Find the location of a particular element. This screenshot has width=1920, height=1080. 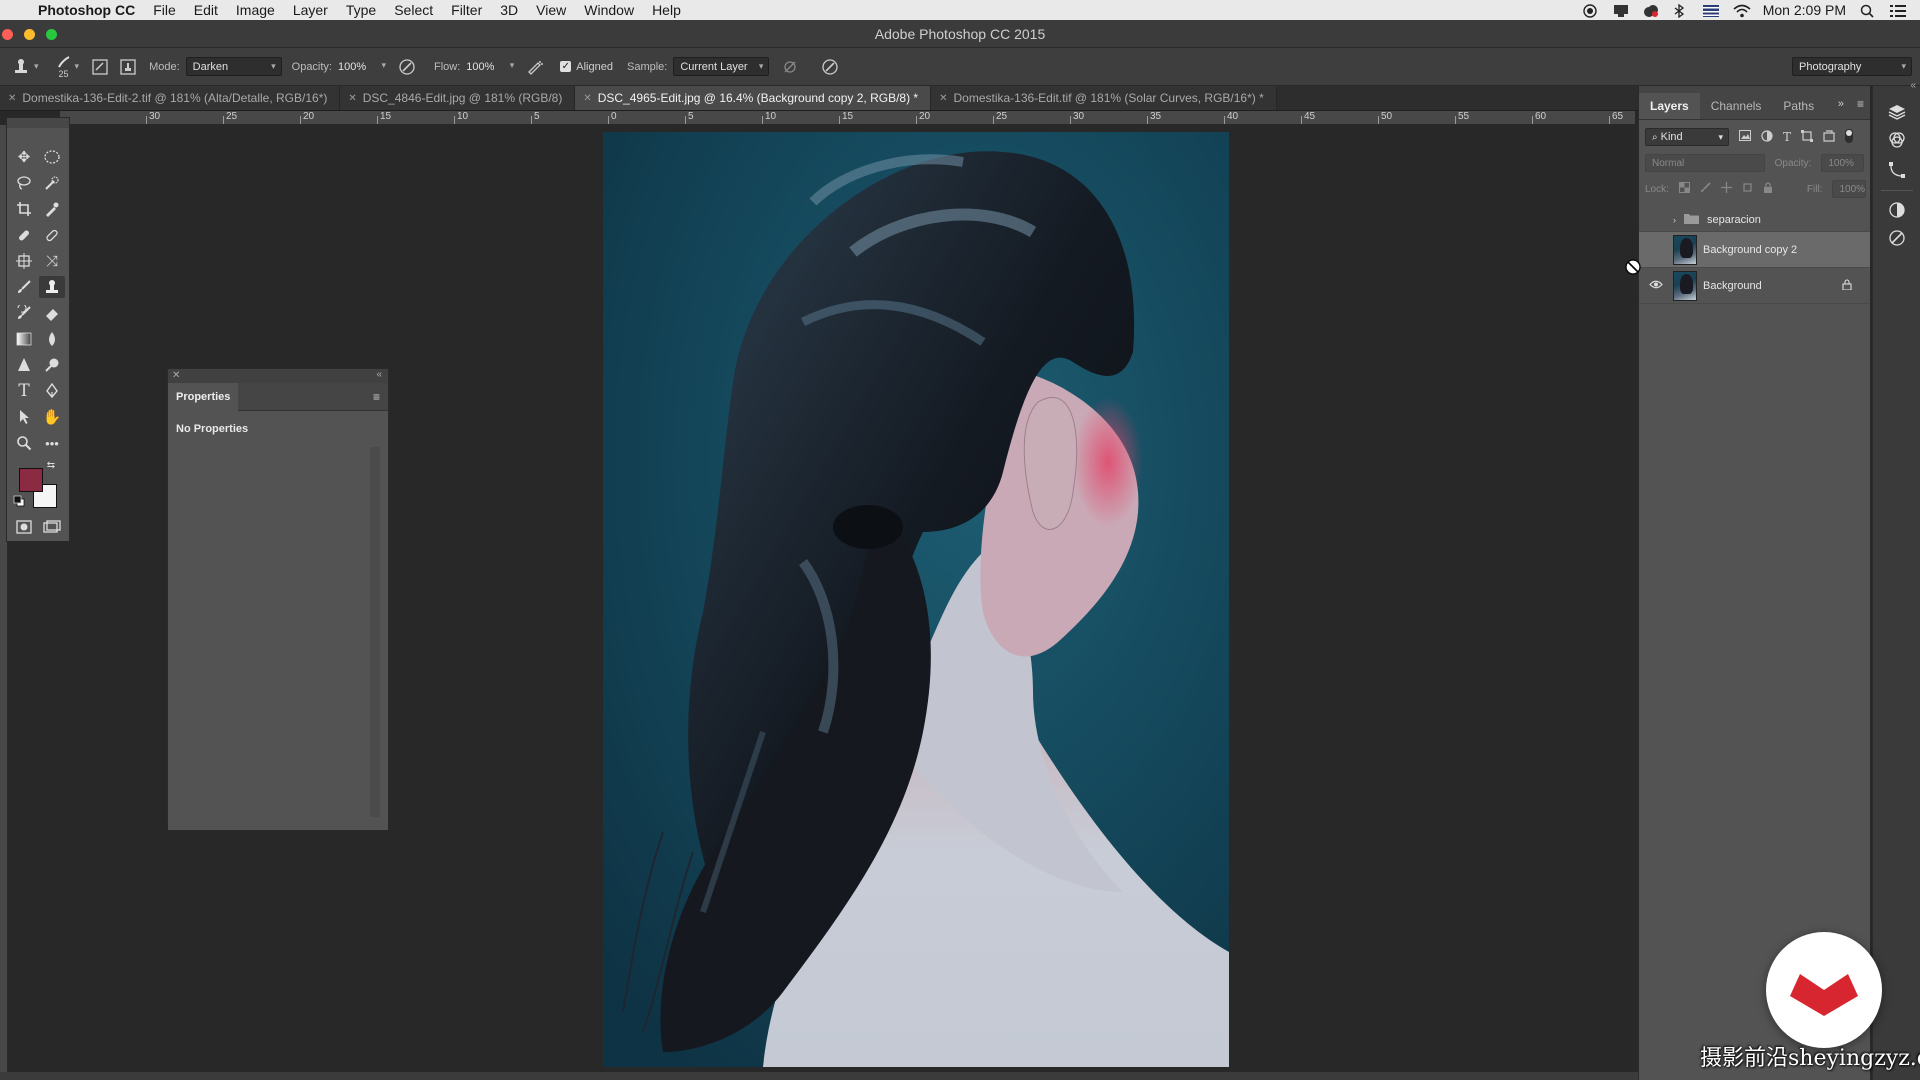

brush-size-picker: 25 is located at coordinates (64, 67).